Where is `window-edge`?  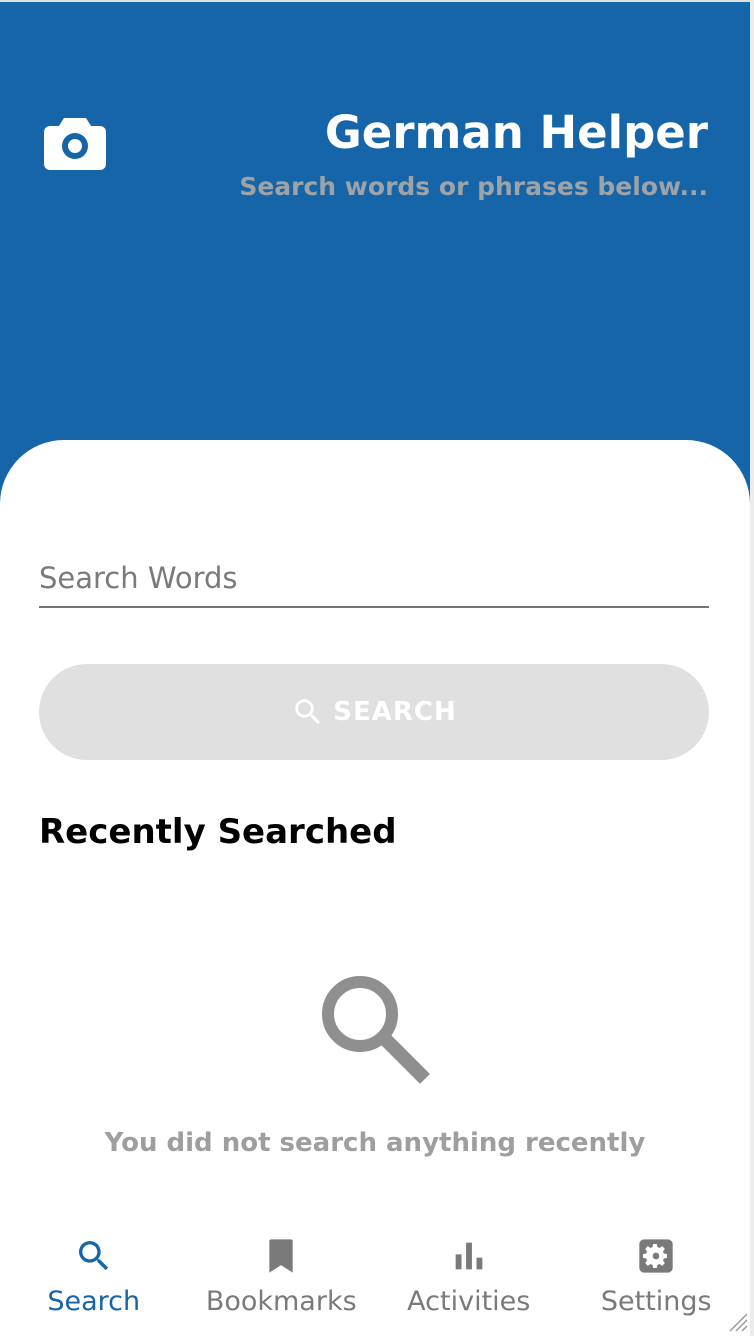 window-edge is located at coordinates (752, 668).